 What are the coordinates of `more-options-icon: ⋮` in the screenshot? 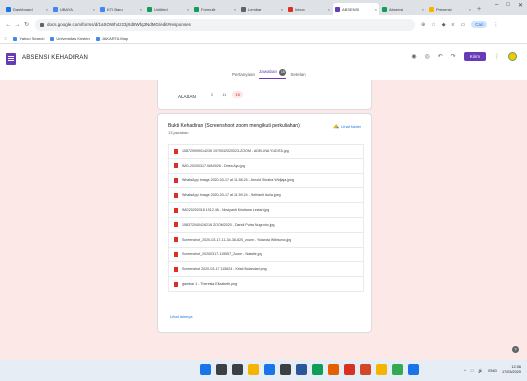 It's located at (497, 56).